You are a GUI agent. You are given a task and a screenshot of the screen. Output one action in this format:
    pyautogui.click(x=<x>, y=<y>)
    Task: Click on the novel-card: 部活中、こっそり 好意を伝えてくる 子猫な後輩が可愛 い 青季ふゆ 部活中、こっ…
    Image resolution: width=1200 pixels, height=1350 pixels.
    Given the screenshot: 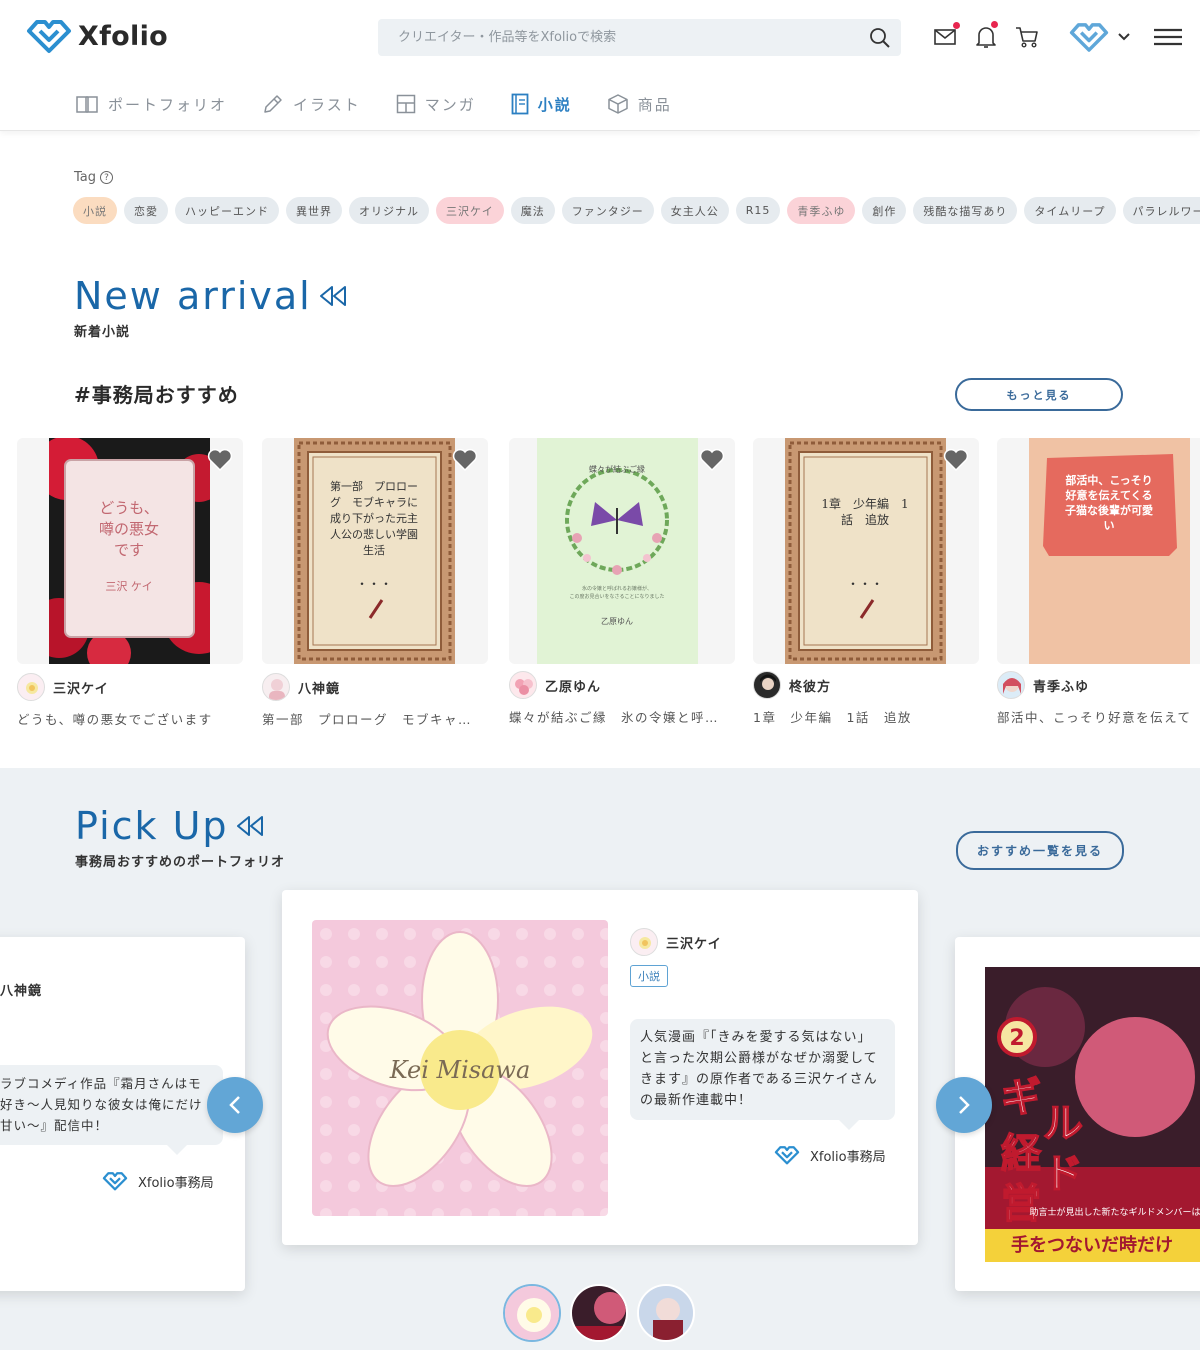 What is the action you would take?
    pyautogui.click(x=1098, y=582)
    